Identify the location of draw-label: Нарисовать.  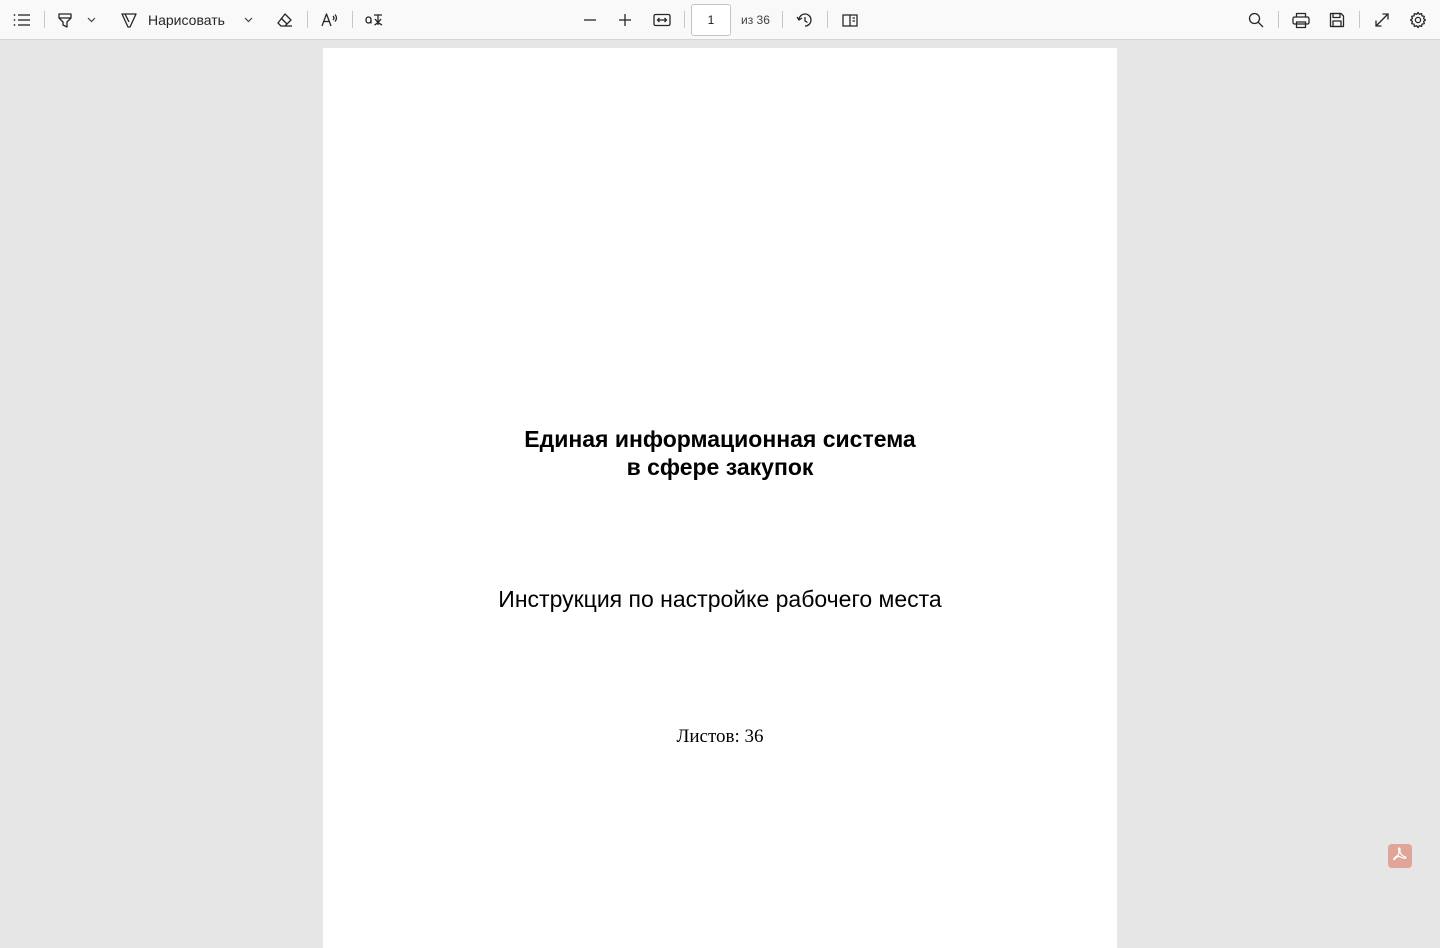
(186, 20).